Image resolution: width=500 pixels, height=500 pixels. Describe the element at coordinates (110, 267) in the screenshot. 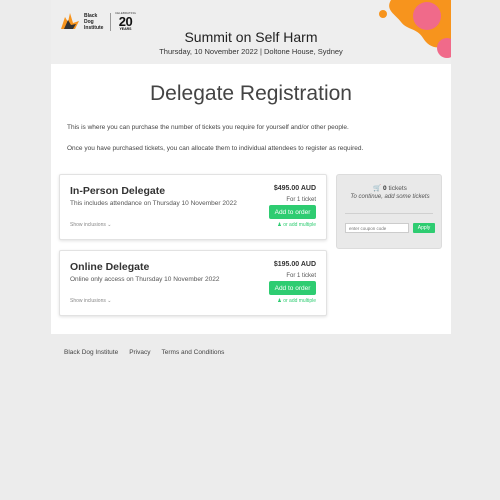

I see `ticket-name: Online Delegate` at that location.